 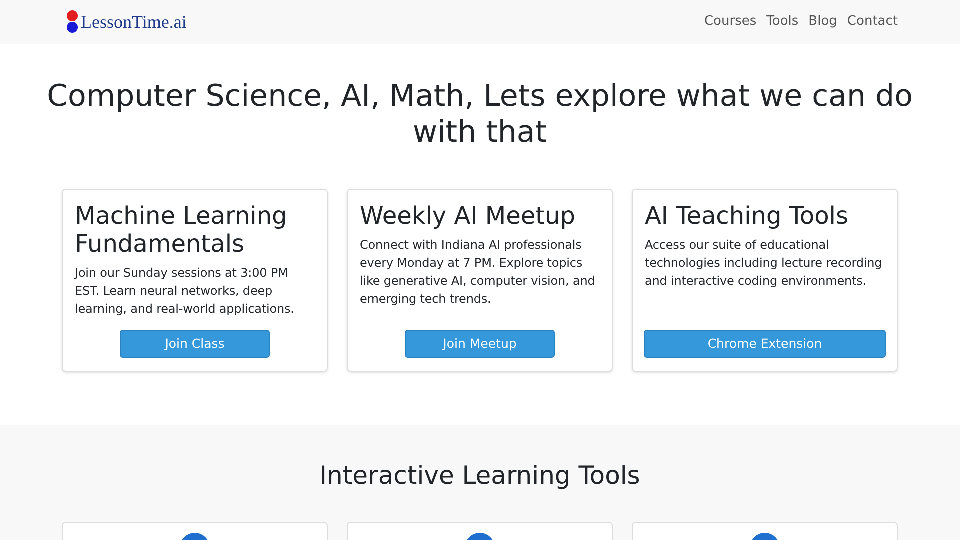 What do you see at coordinates (480, 476) in the screenshot?
I see `section-title: Interactive Learning Tools` at bounding box center [480, 476].